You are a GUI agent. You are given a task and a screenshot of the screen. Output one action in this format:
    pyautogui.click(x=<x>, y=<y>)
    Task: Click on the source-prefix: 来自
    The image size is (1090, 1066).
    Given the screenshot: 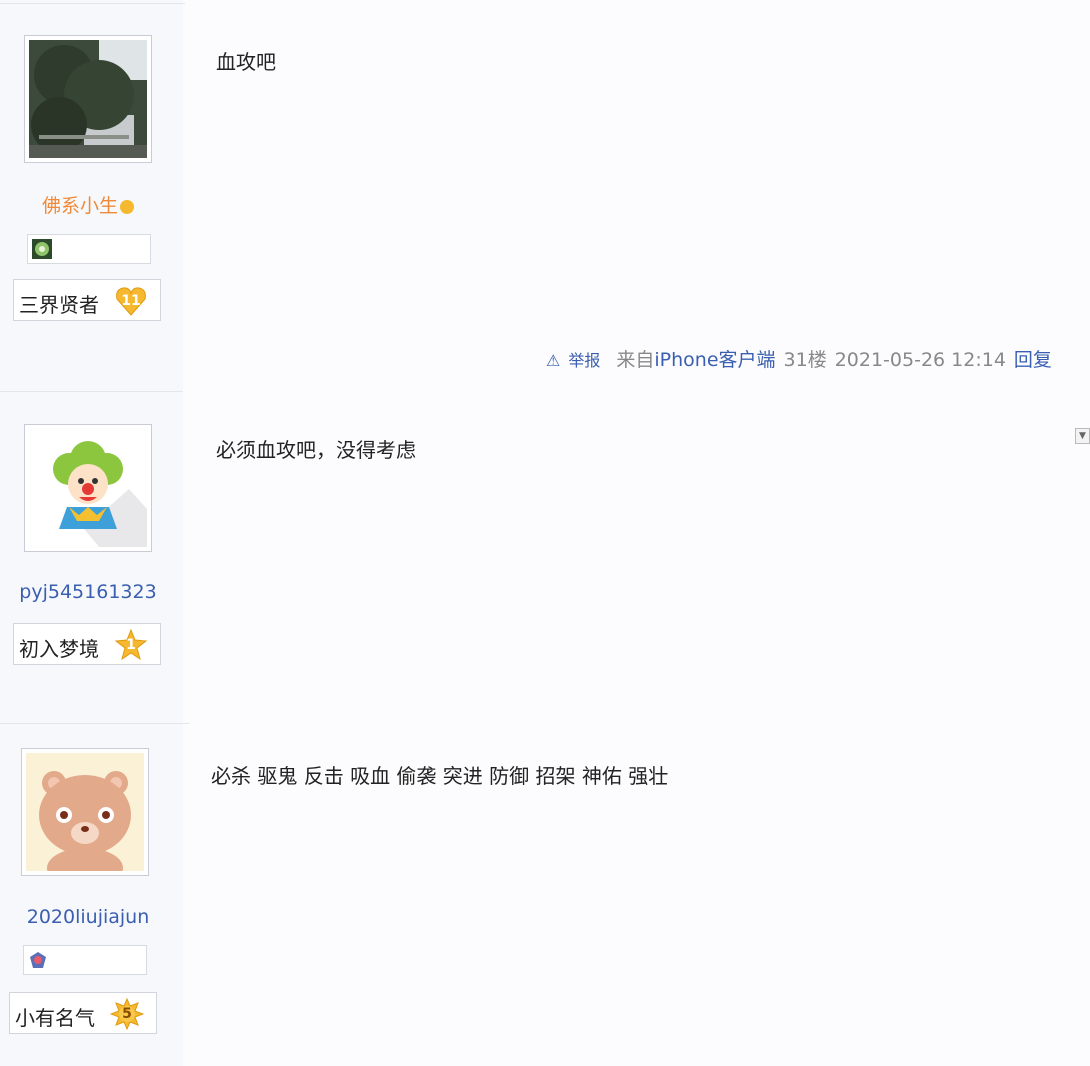 What is the action you would take?
    pyautogui.click(x=635, y=360)
    